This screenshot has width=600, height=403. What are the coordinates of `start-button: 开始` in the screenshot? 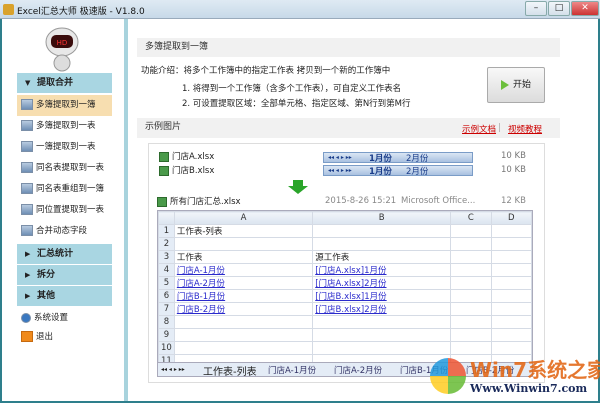 It's located at (516, 85).